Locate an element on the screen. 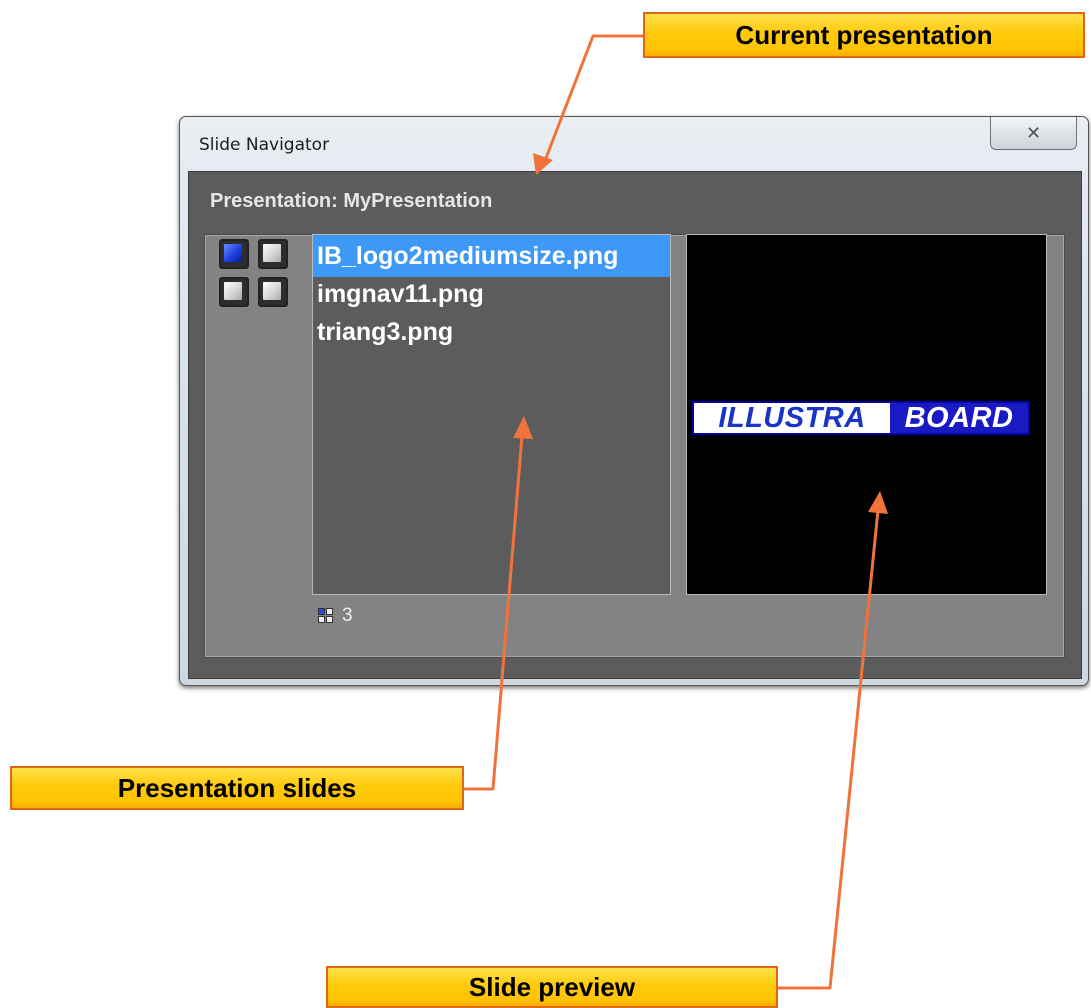 The height and width of the screenshot is (1008, 1091). callout-presentation-slides-text: Presentation slides is located at coordinates (237, 787).